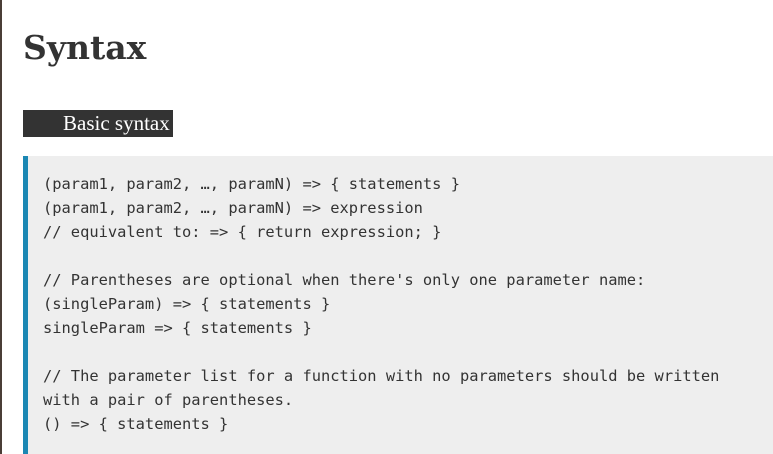  What do you see at coordinates (1, 227) in the screenshot?
I see `page-left-border` at bounding box center [1, 227].